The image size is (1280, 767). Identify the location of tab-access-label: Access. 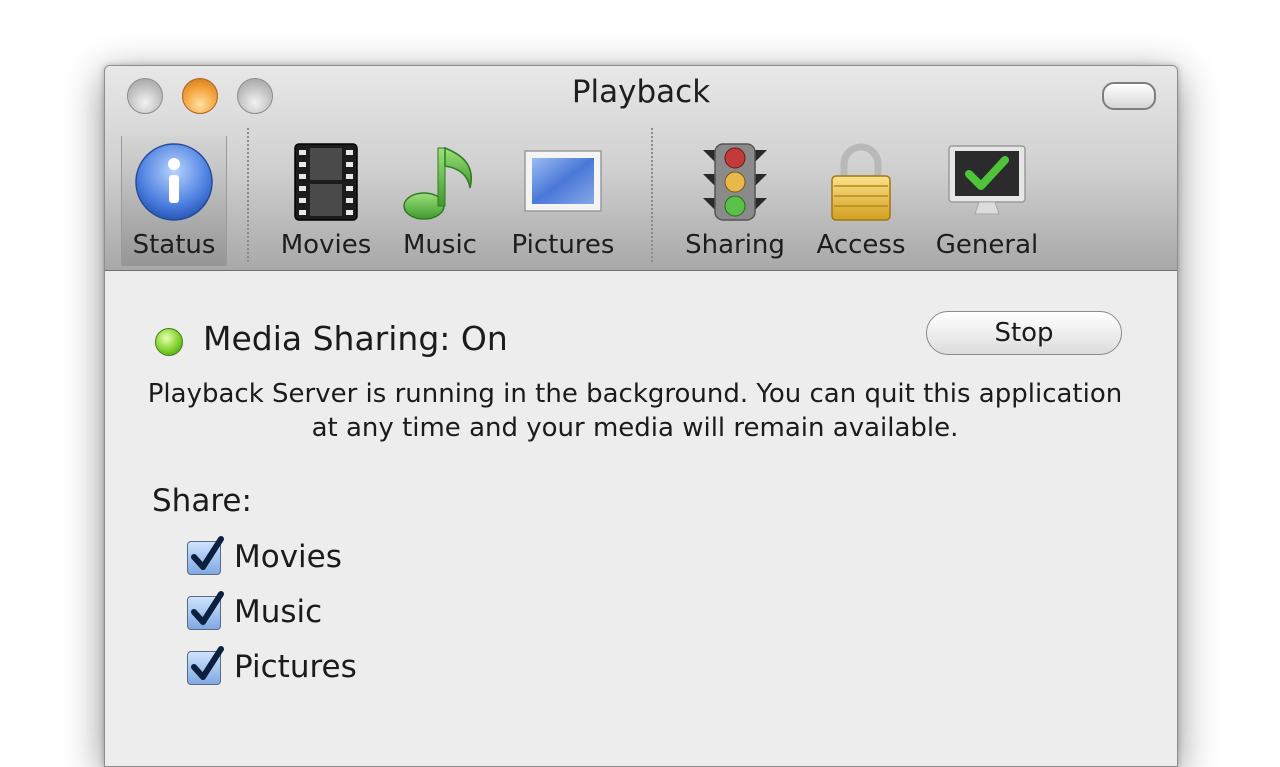
(861, 245).